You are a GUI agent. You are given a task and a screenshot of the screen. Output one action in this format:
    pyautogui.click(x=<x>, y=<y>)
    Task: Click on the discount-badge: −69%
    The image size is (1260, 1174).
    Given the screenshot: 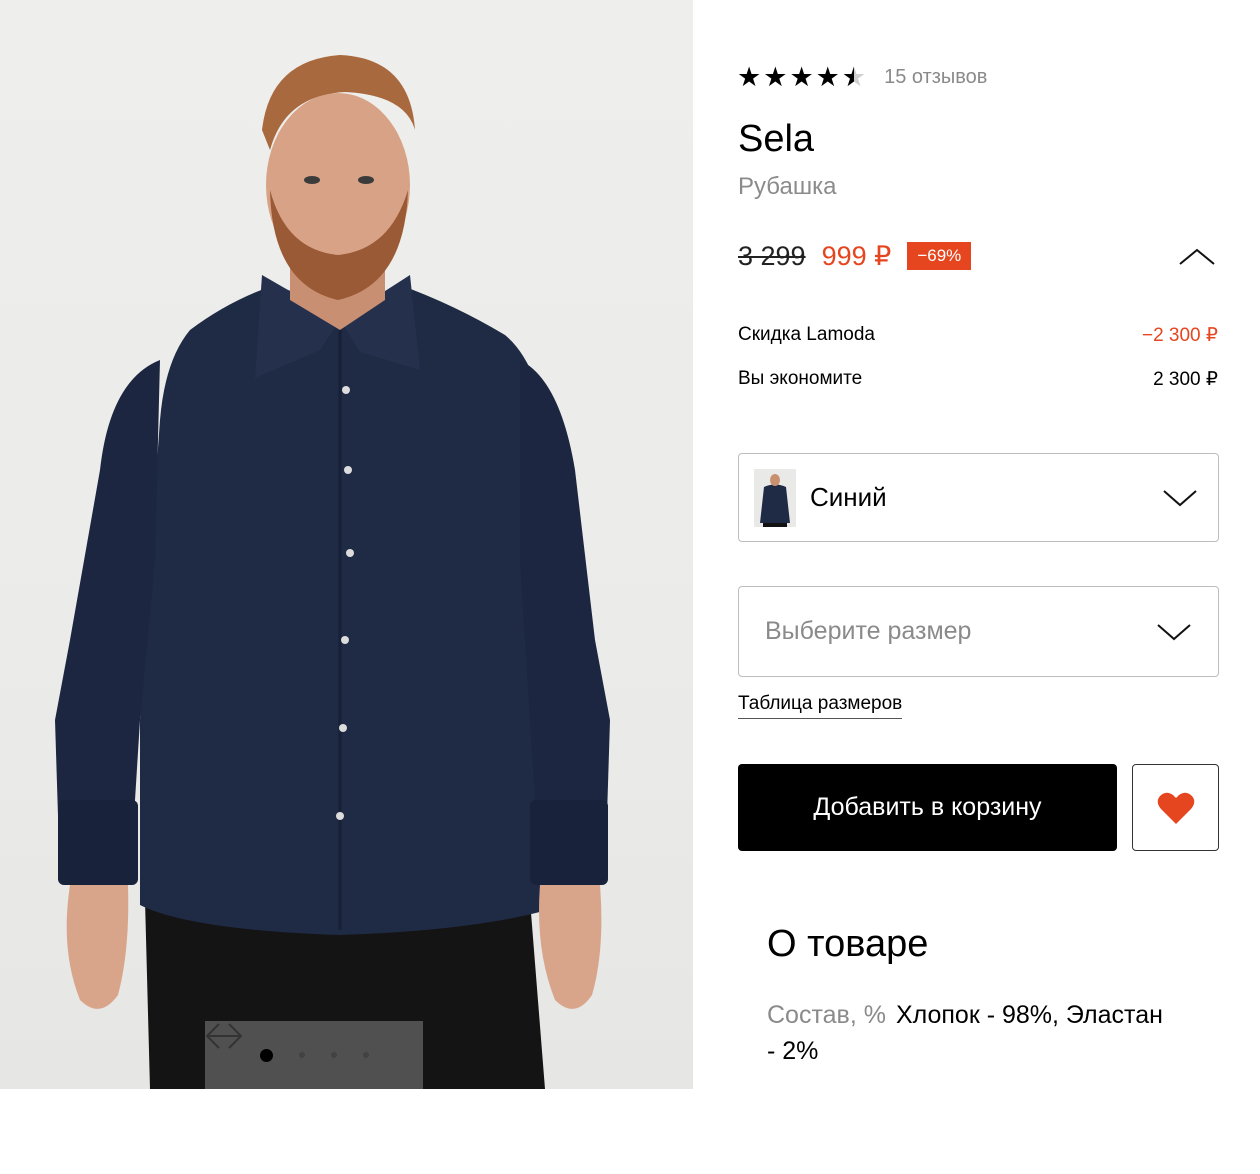 What is the action you would take?
    pyautogui.click(x=939, y=256)
    